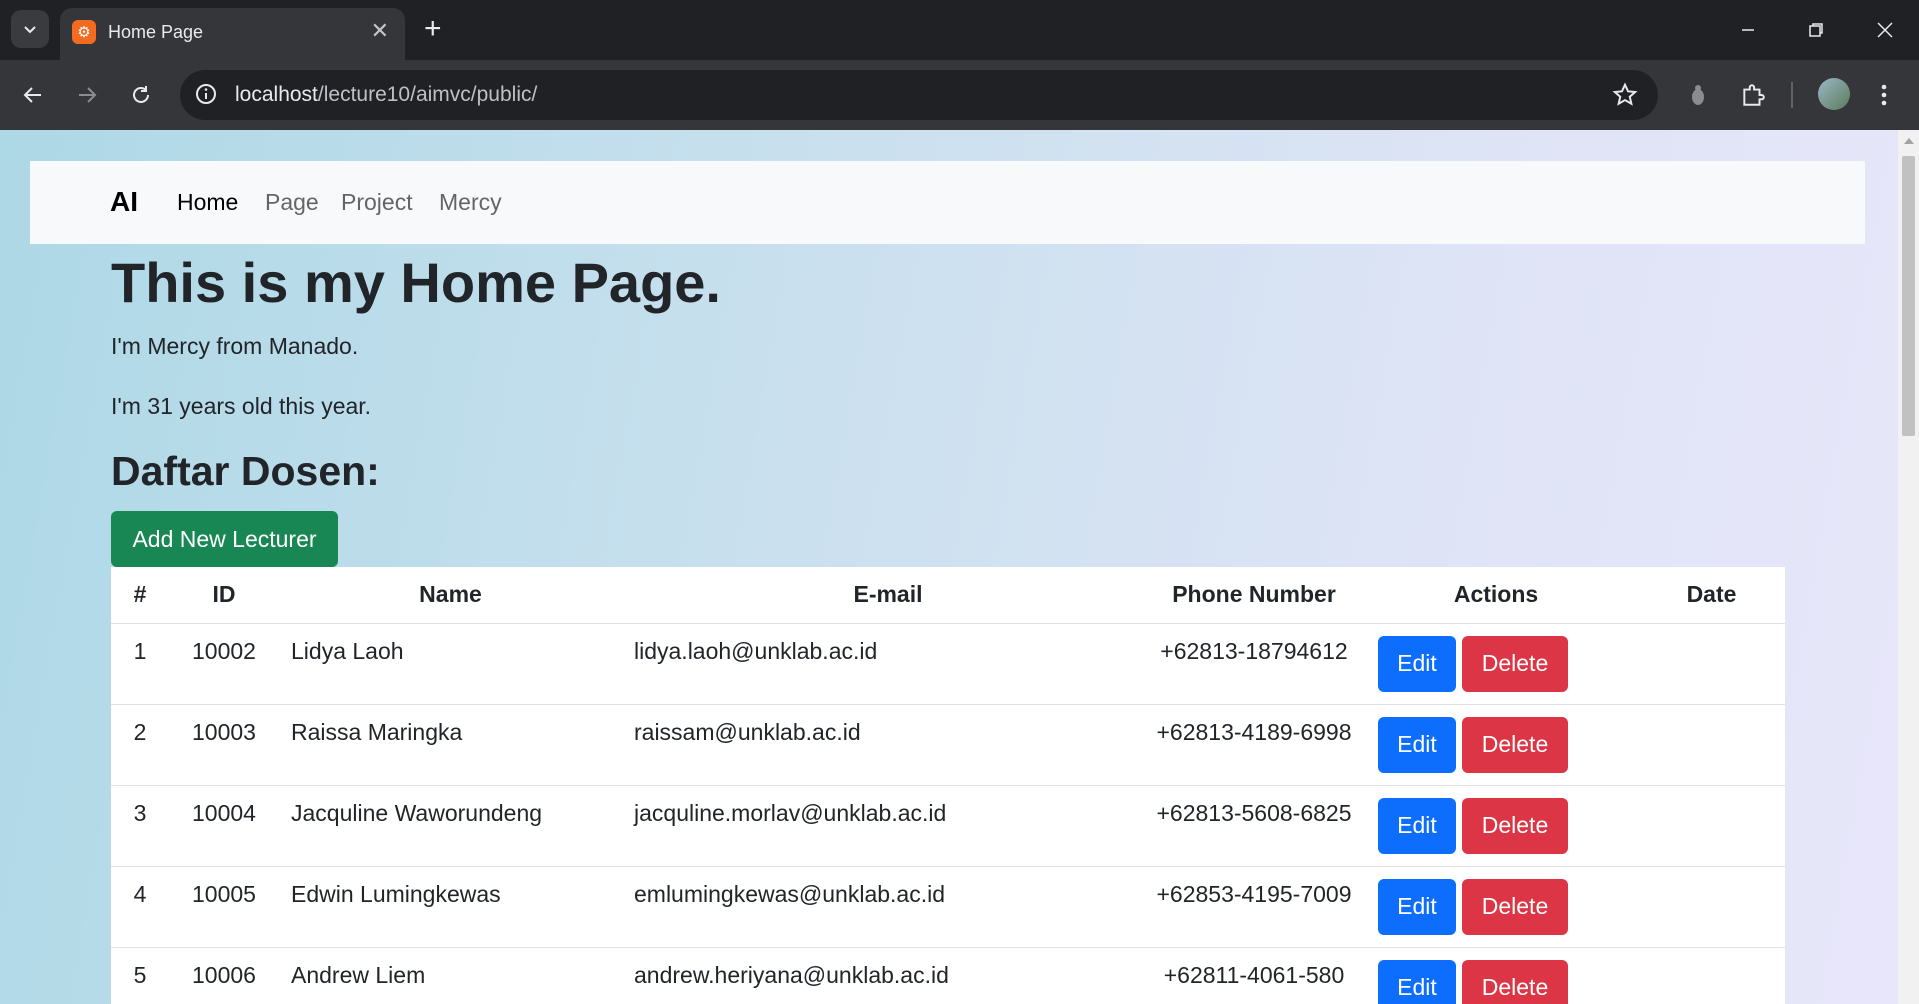 Image resolution: width=1919 pixels, height=1004 pixels. I want to click on restore-icon, so click(1816, 30).